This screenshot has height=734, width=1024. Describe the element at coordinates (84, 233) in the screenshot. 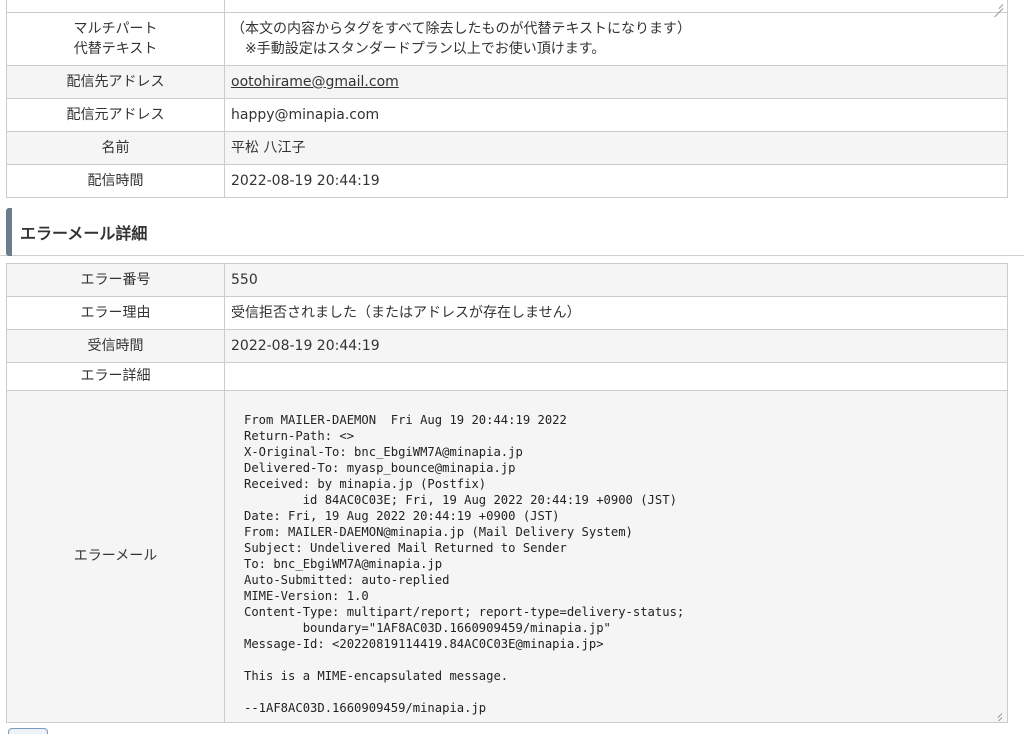

I see `section-title: エラーメール詳細` at that location.